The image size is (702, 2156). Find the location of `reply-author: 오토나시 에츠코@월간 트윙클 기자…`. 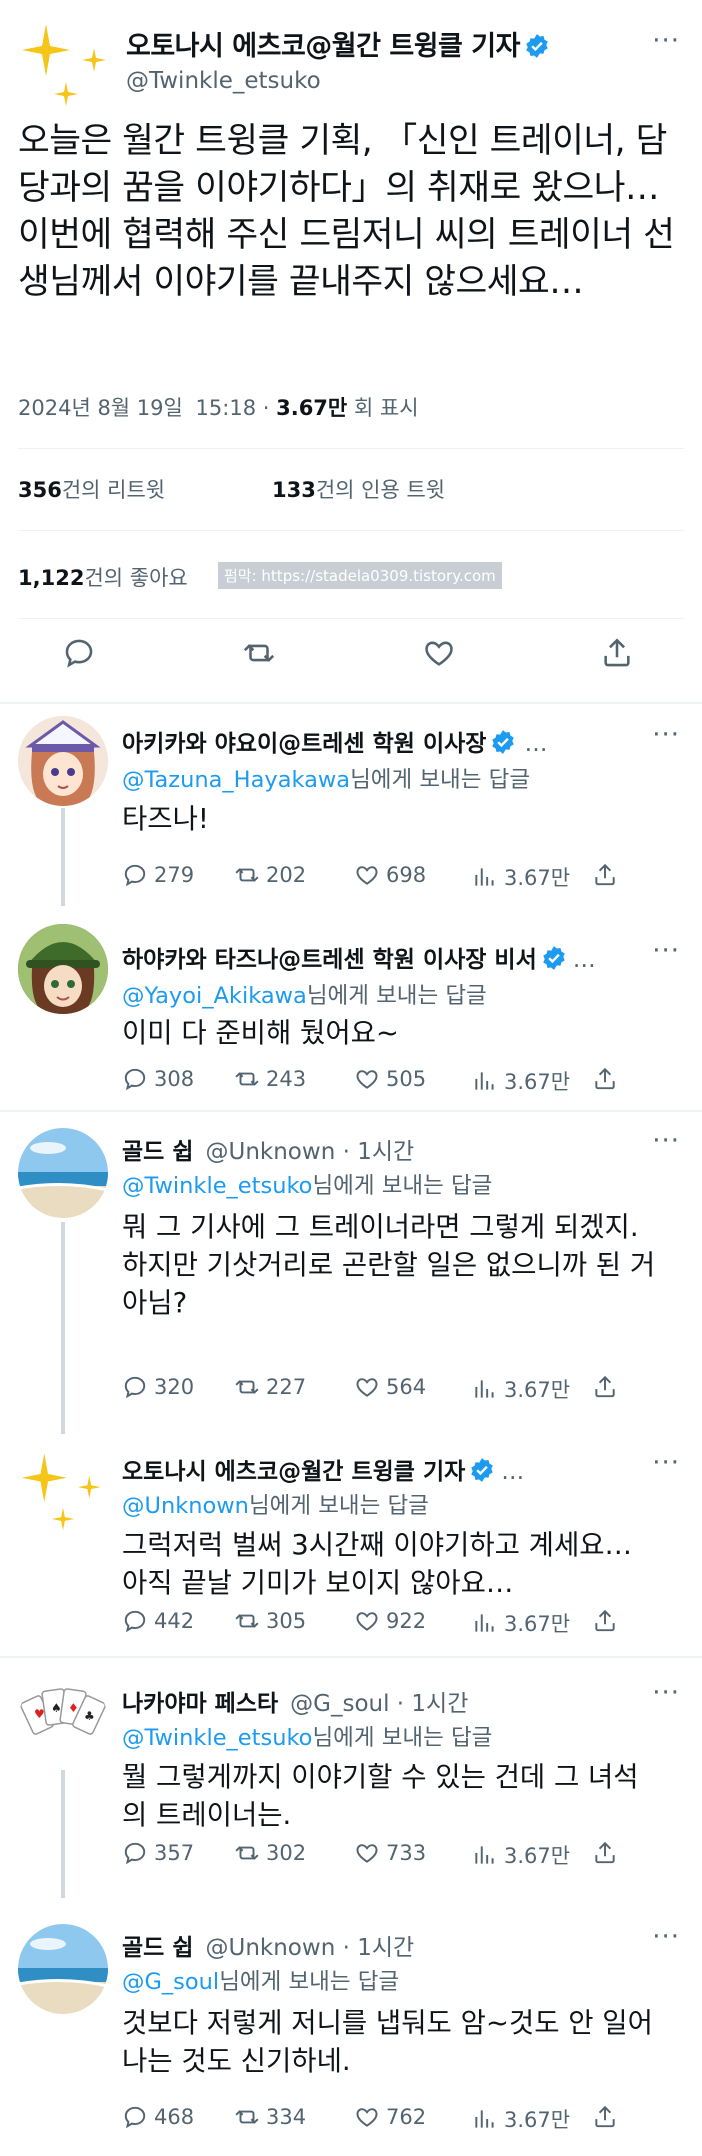

reply-author: 오토나시 에츠코@월간 트윙클 기자… is located at coordinates (323, 1469).